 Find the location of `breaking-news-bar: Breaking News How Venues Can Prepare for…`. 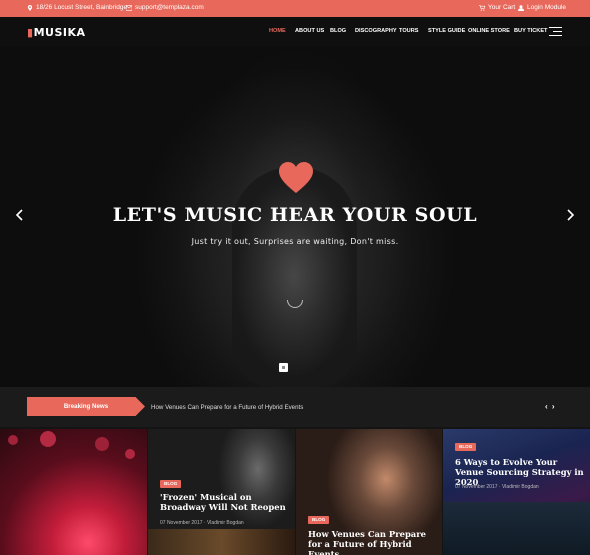

breaking-news-bar: Breaking News How Venues Can Prepare for… is located at coordinates (295, 407).